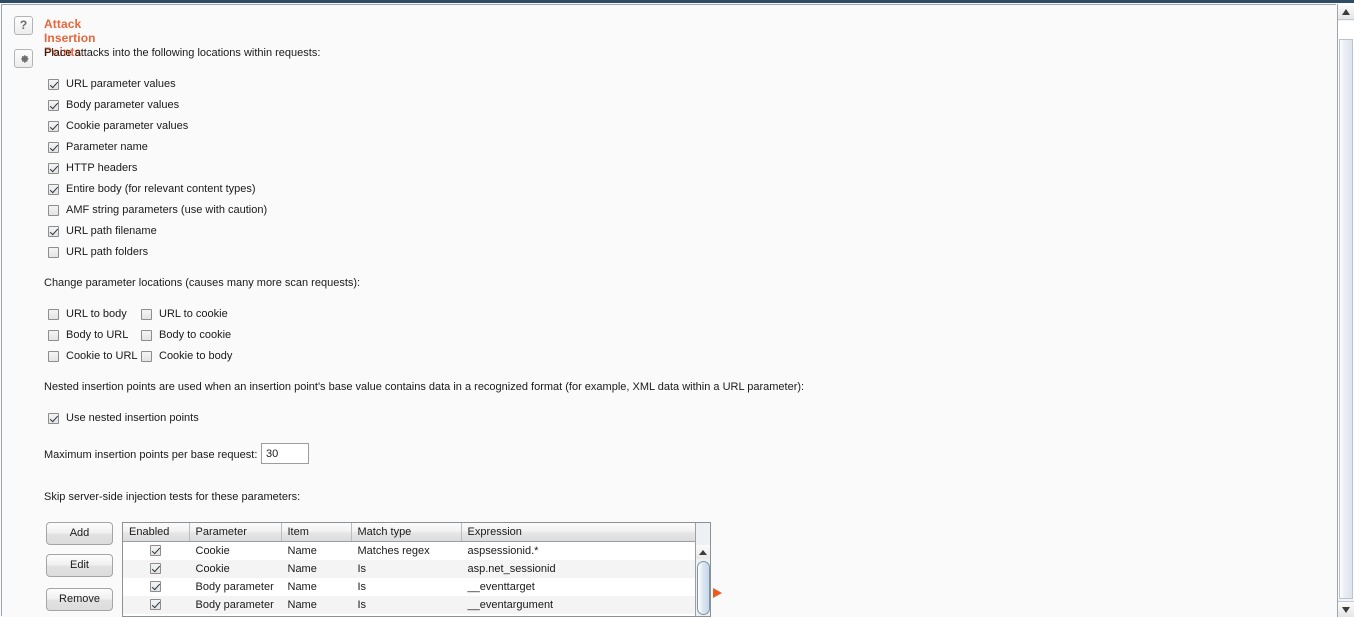  Describe the element at coordinates (579, 532) in the screenshot. I see `column-header-expression: Expression` at that location.